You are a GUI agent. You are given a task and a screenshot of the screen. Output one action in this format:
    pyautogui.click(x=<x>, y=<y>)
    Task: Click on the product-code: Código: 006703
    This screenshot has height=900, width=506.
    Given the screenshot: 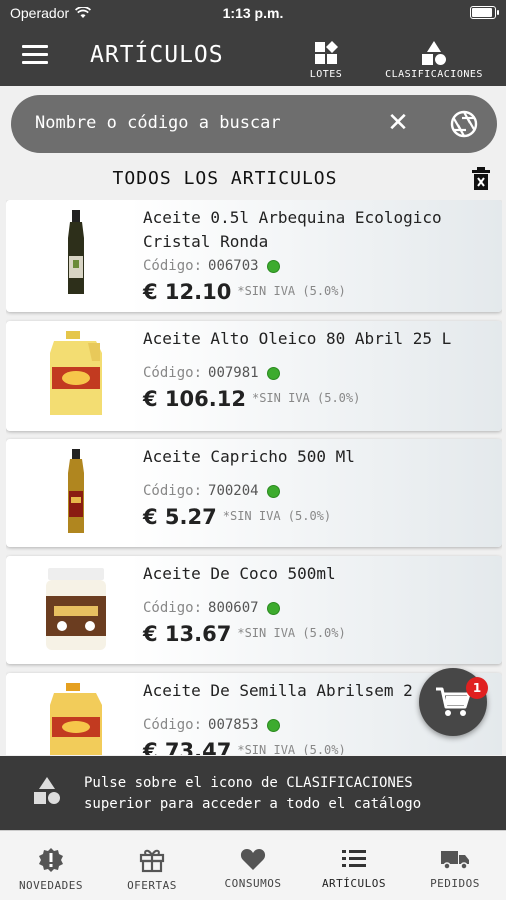 What is the action you would take?
    pyautogui.click(x=211, y=266)
    